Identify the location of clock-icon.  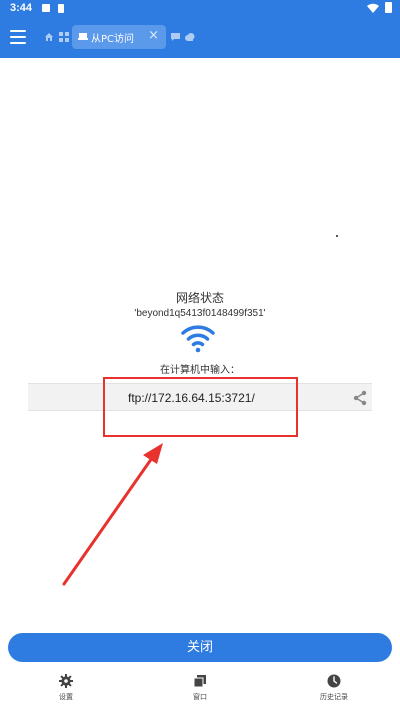
(334, 681).